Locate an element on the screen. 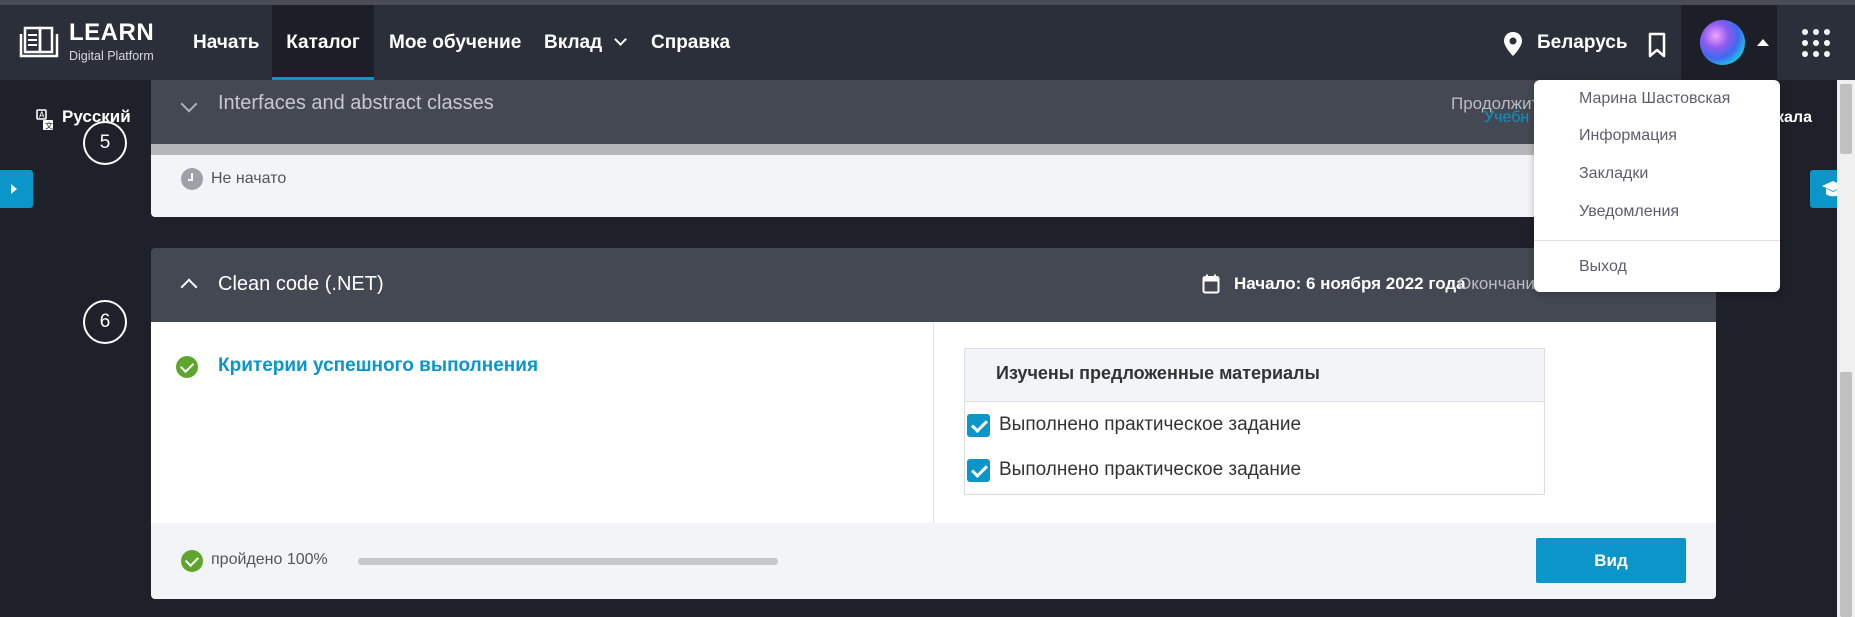 The image size is (1855, 617). tab-learning: Учебн is located at coordinates (1506, 118).